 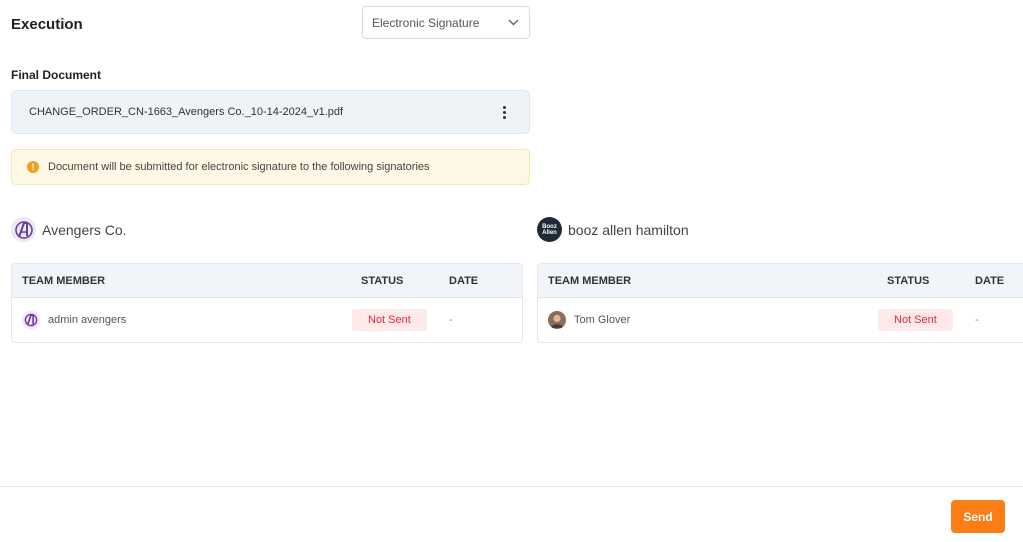 I want to click on table-row: Tom Glover Not Sent -, so click(x=780, y=320).